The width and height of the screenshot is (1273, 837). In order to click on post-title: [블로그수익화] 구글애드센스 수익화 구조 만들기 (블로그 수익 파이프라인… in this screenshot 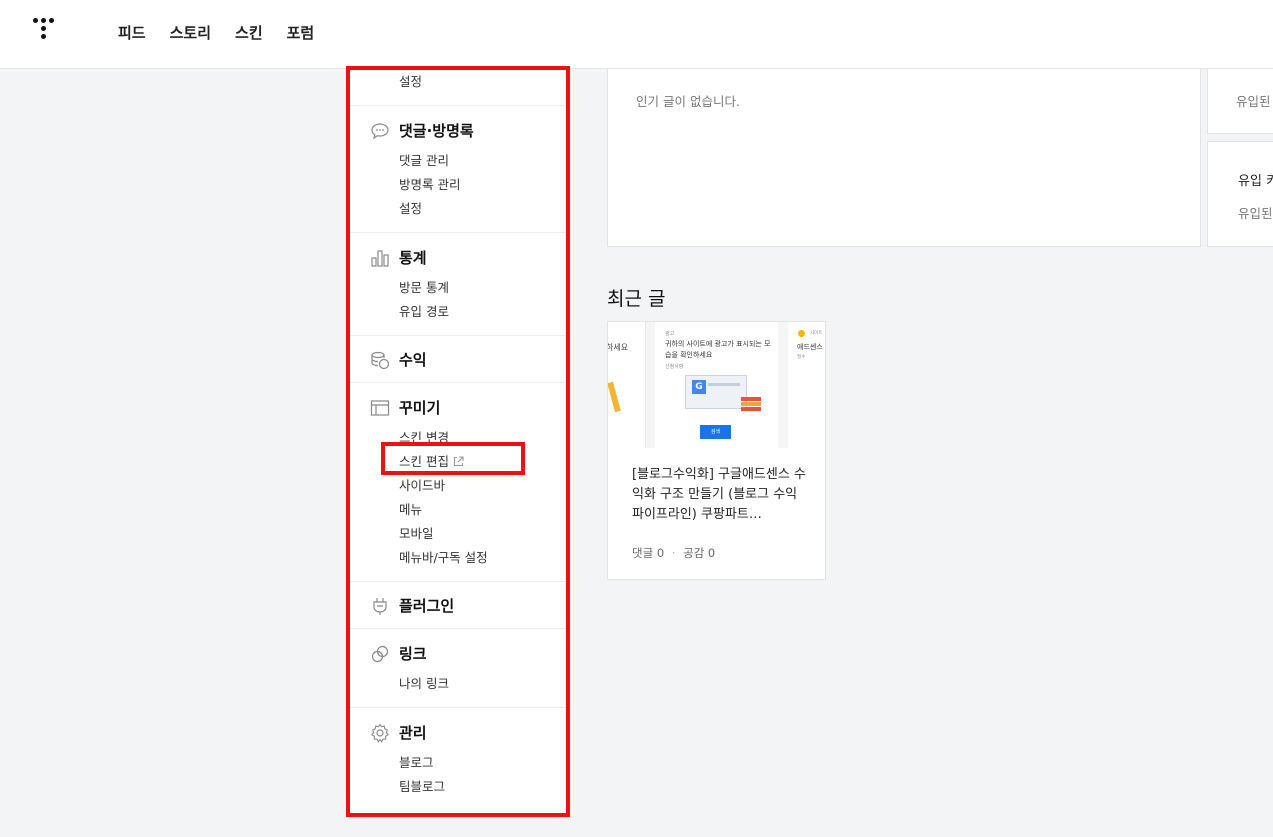, I will do `click(720, 495)`.